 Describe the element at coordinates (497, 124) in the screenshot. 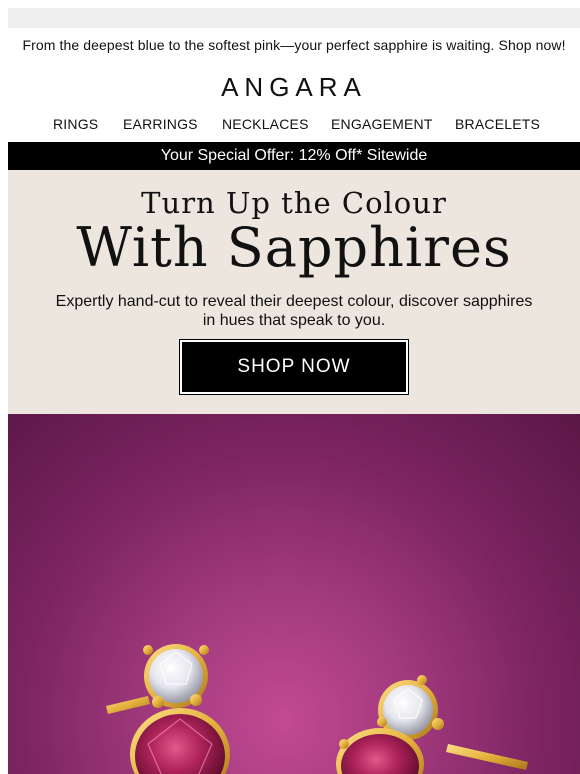

I see `nav-item-bracelets: BRACELETS` at that location.